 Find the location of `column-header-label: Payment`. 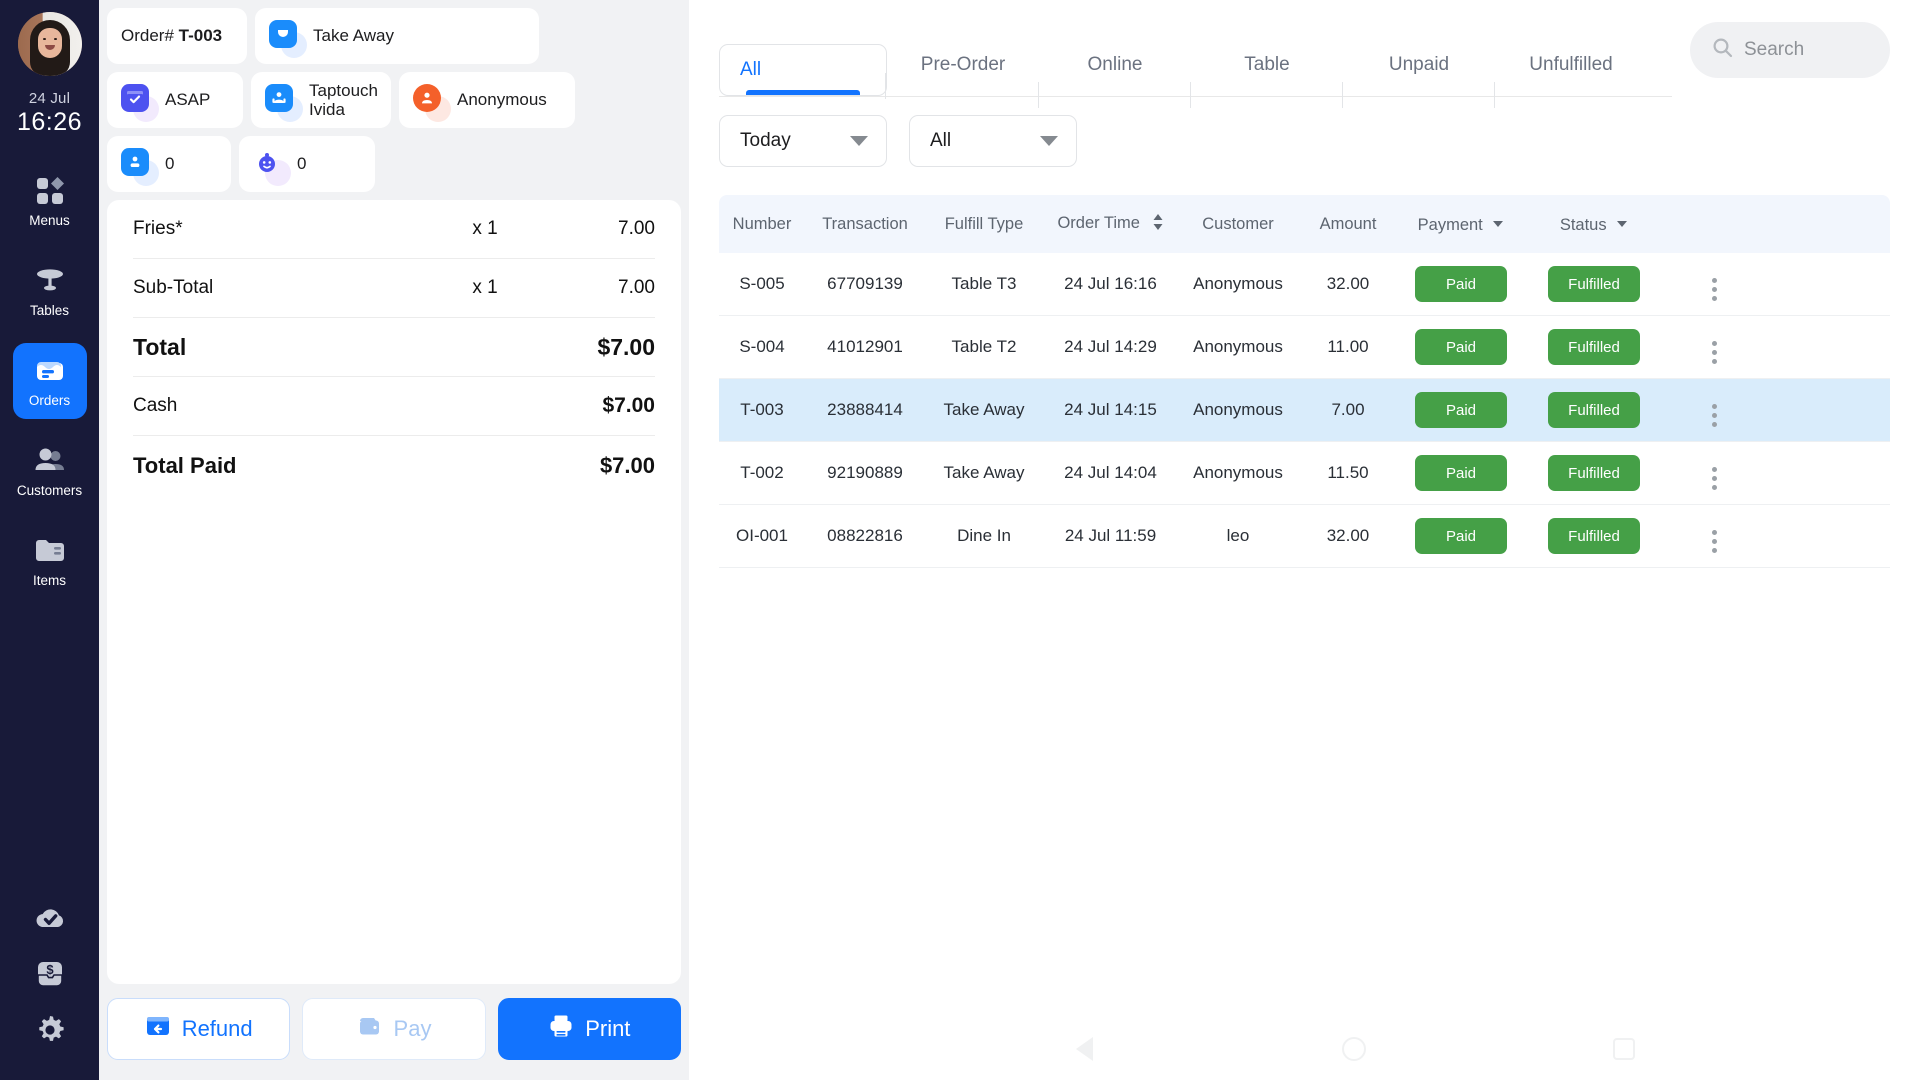

column-header-label: Payment is located at coordinates (1450, 224).